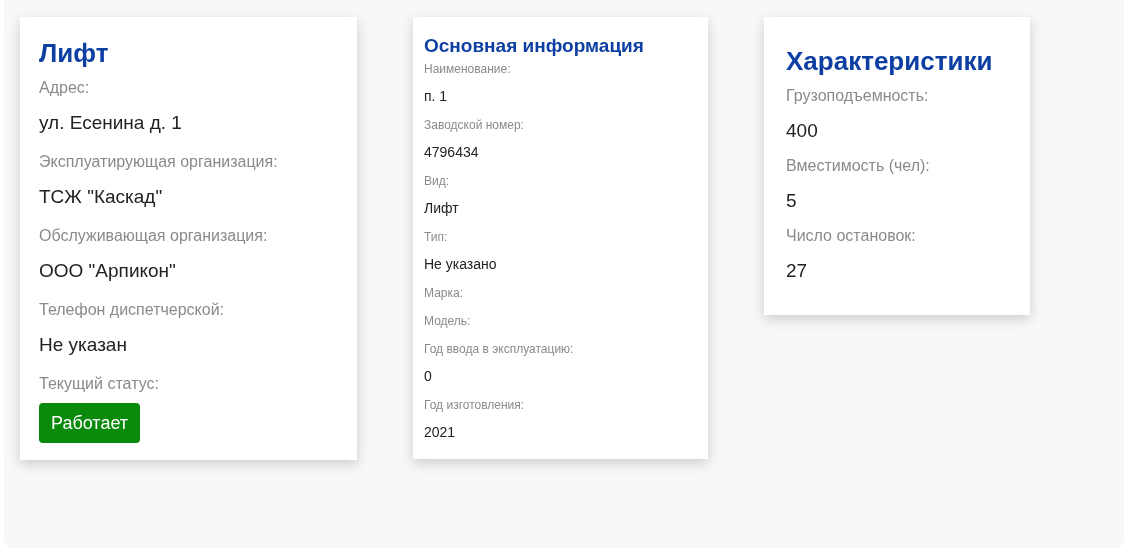 This screenshot has height=548, width=1124. Describe the element at coordinates (444, 293) in the screenshot. I see `field-label: Марка:` at that location.